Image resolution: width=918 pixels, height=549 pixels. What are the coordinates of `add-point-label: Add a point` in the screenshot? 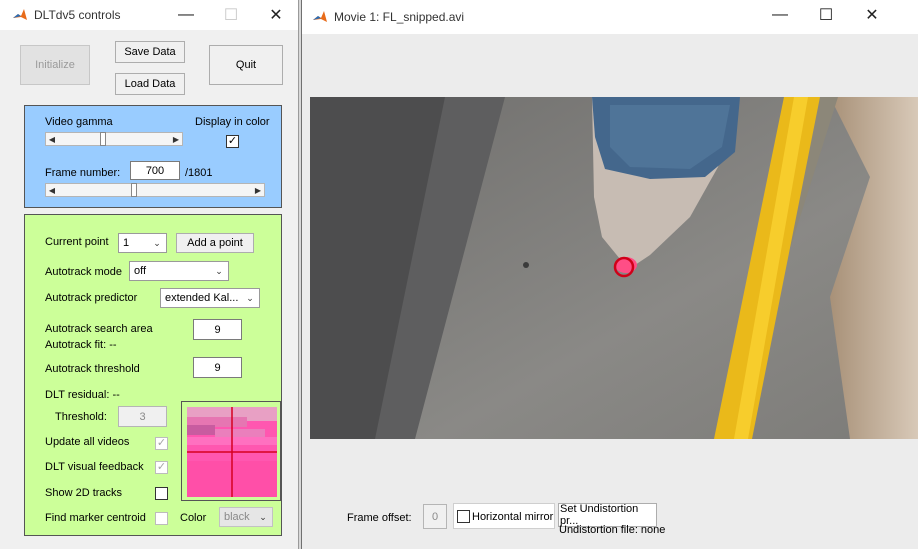 It's located at (215, 243).